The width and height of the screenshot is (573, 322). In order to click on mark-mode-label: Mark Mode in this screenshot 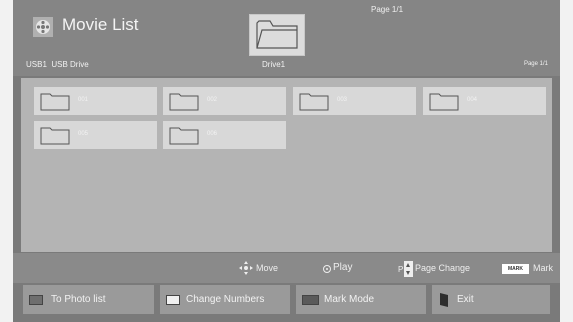, I will do `click(349, 299)`.